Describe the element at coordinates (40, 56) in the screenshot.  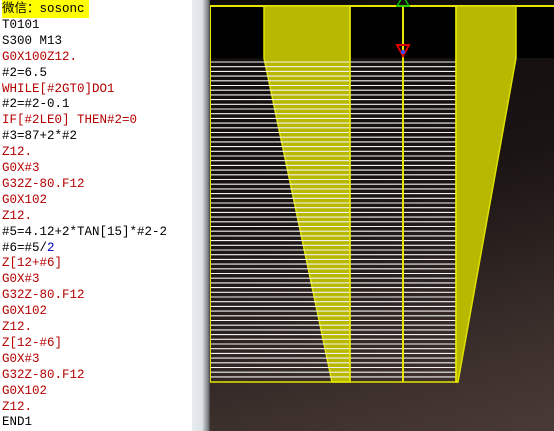
I see `code-line-text: G0X100Z12.` at that location.